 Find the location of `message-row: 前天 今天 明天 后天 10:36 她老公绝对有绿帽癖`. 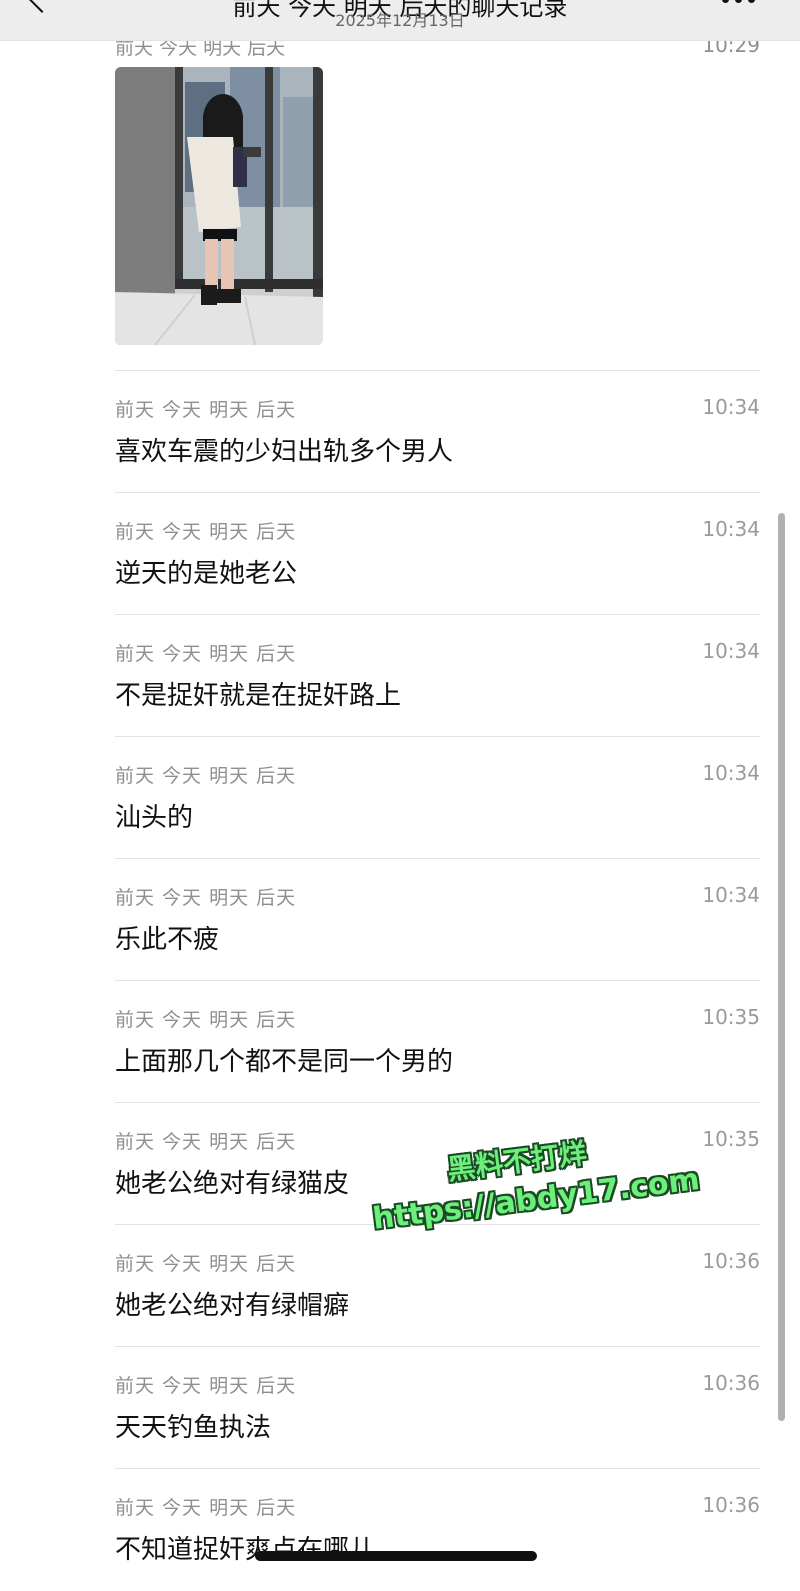

message-row: 前天 今天 明天 后天 10:36 她老公绝对有绿帽癖 is located at coordinates (437, 1285).